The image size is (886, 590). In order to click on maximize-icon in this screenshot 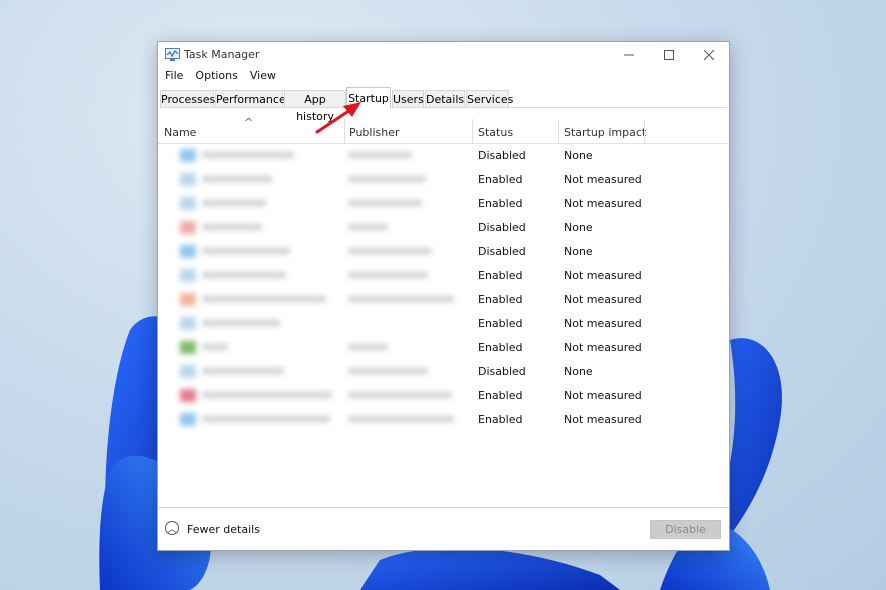, I will do `click(669, 55)`.